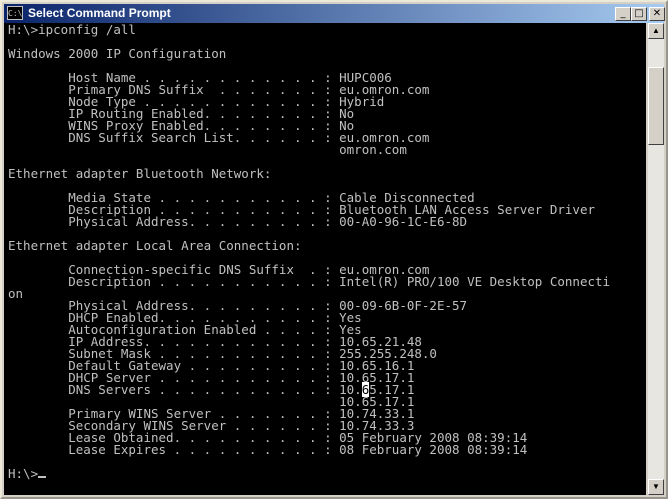  I want to click on console-line: H:\>ipconfig /all, so click(72, 30).